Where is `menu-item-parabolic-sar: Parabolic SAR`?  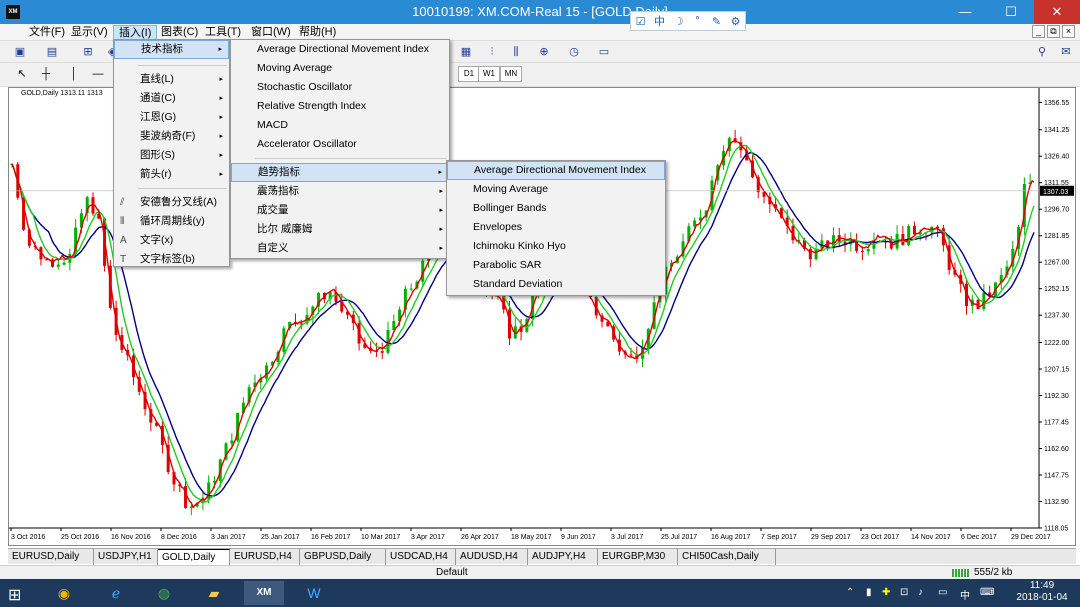 menu-item-parabolic-sar: Parabolic SAR is located at coordinates (556, 265).